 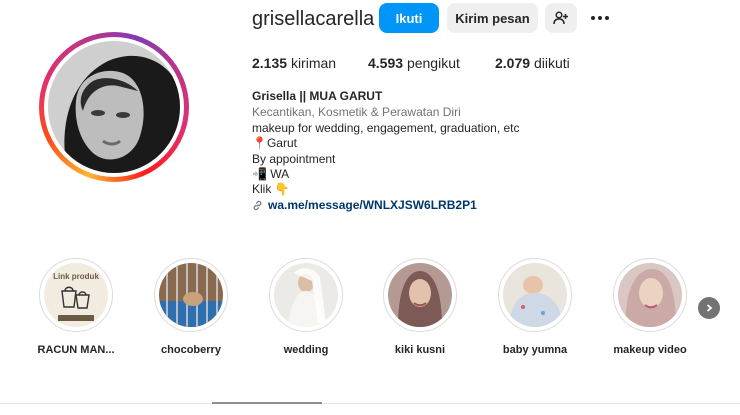 I want to click on highlight-label: makeup video, so click(x=650, y=350).